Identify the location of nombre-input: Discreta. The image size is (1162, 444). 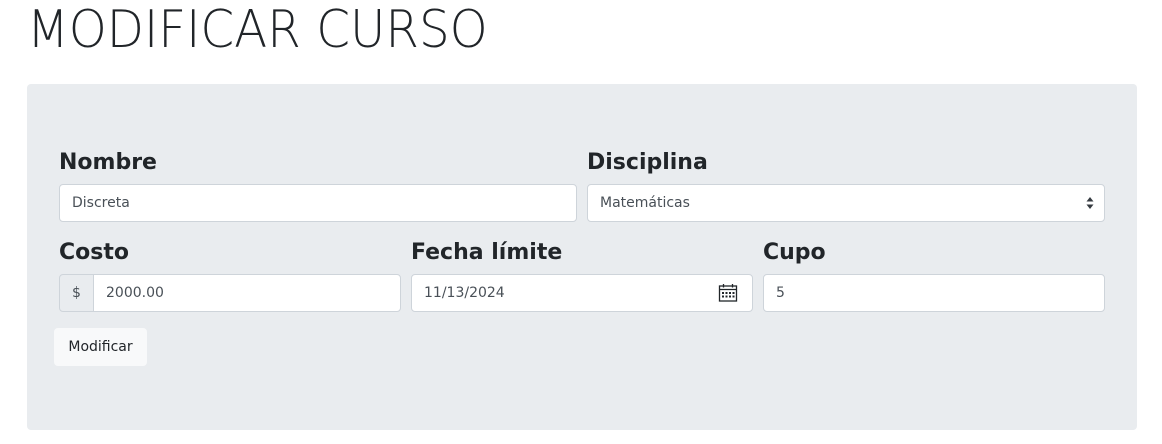
(318, 203).